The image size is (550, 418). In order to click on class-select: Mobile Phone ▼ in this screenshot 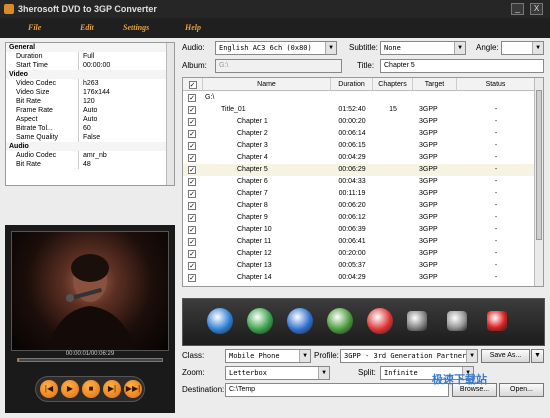, I will do `click(268, 356)`.